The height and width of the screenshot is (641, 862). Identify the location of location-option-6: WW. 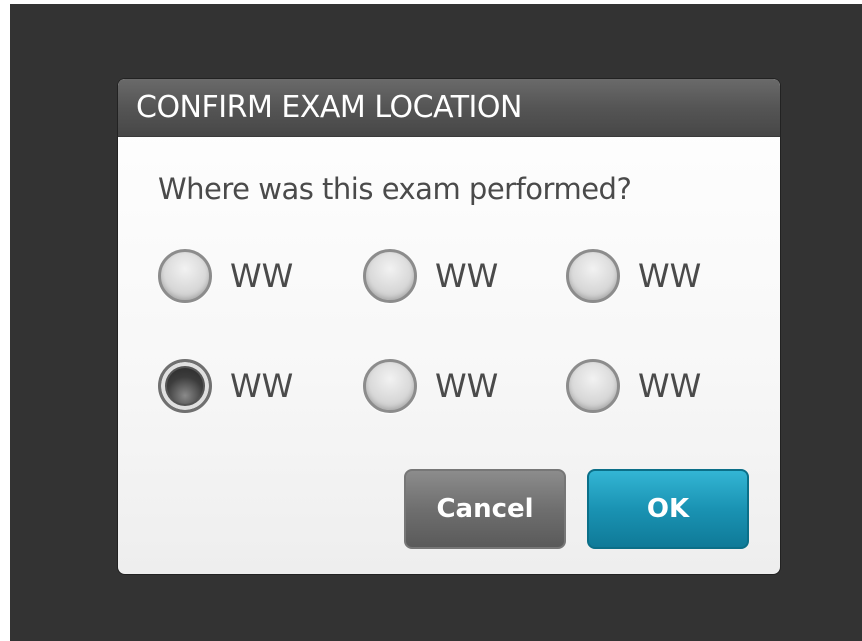
(633, 386).